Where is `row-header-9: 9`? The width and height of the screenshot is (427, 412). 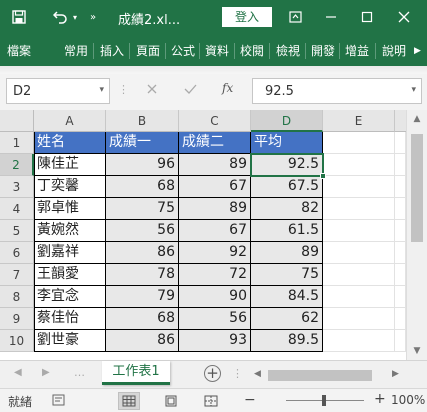 row-header-9: 9 is located at coordinates (17, 319).